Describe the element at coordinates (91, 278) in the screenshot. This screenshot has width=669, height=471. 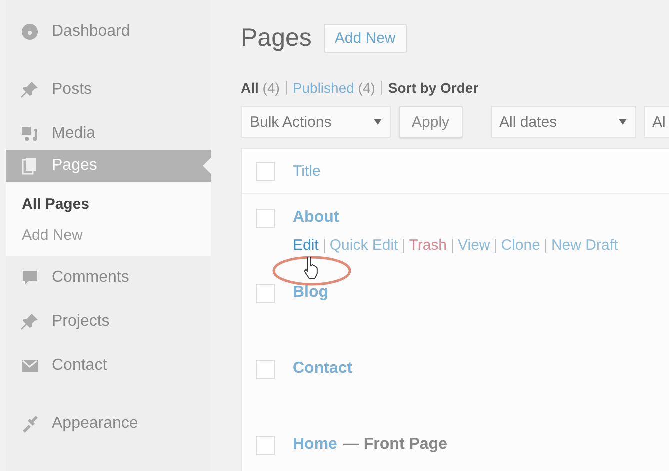
I see `sidebar-label: Comments` at that location.